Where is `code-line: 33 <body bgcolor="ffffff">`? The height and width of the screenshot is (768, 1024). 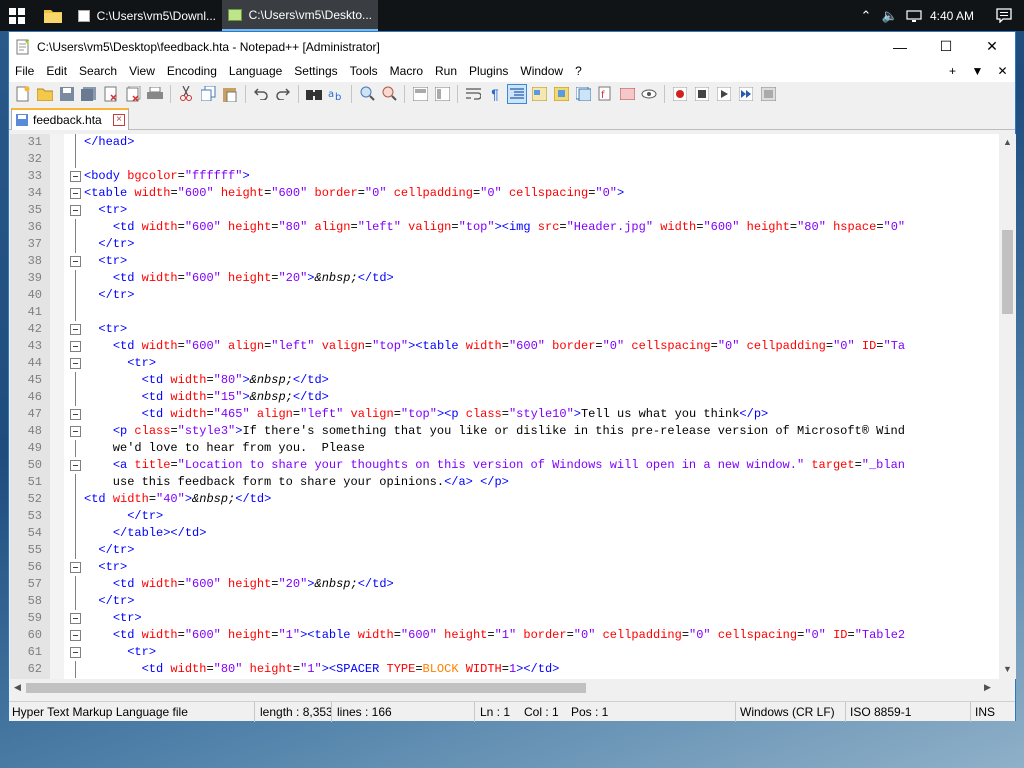
code-line: 33 <body bgcolor="ffffff"> is located at coordinates (504, 176).